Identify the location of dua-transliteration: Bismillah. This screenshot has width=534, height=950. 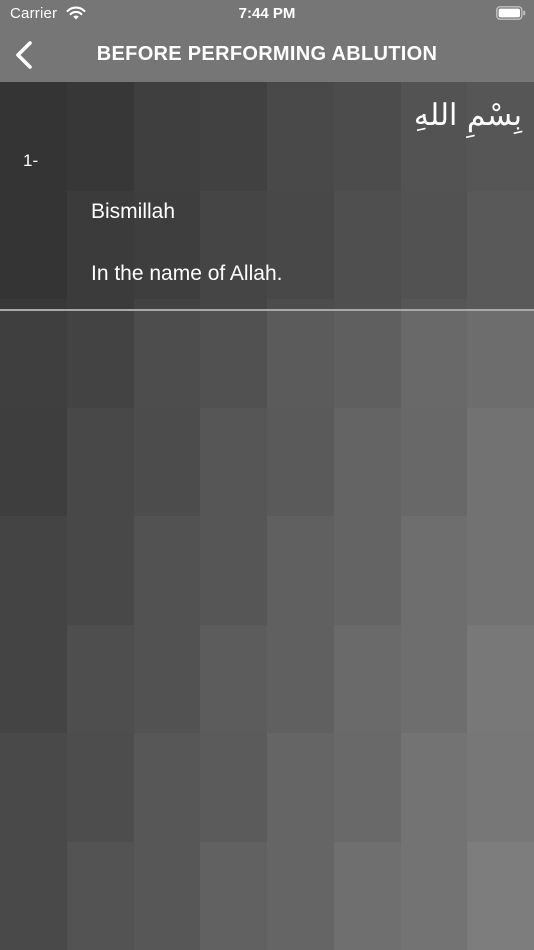
(133, 211).